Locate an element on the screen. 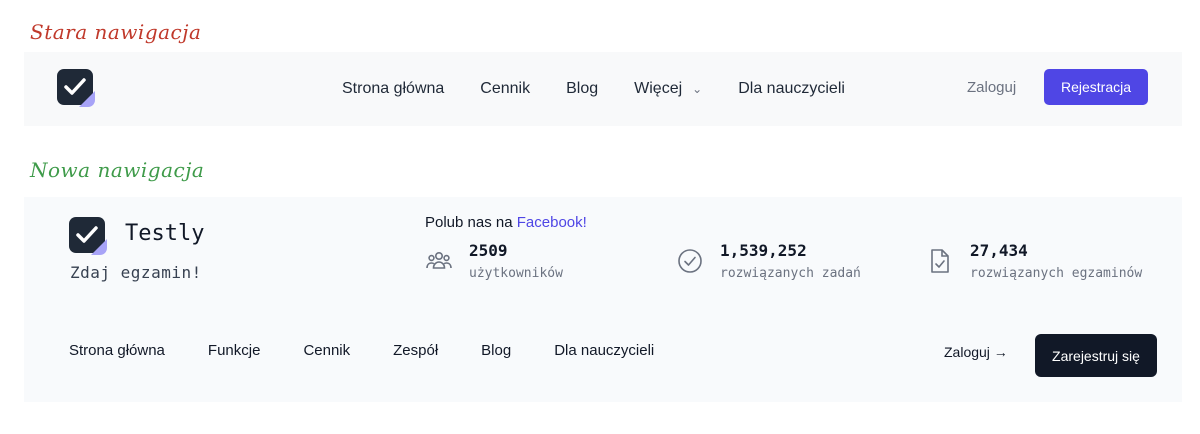 The image size is (1200, 434). stat-value: 27,434 is located at coordinates (999, 250).